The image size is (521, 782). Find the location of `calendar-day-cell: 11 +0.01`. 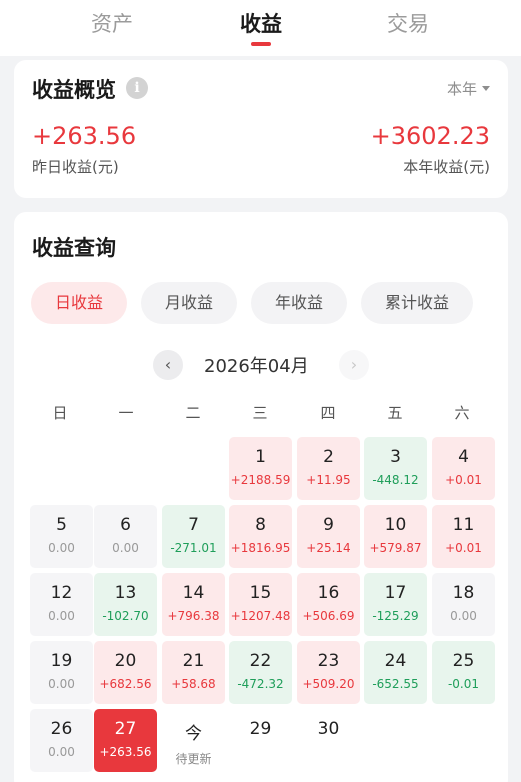

calendar-day-cell: 11 +0.01 is located at coordinates (463, 536).